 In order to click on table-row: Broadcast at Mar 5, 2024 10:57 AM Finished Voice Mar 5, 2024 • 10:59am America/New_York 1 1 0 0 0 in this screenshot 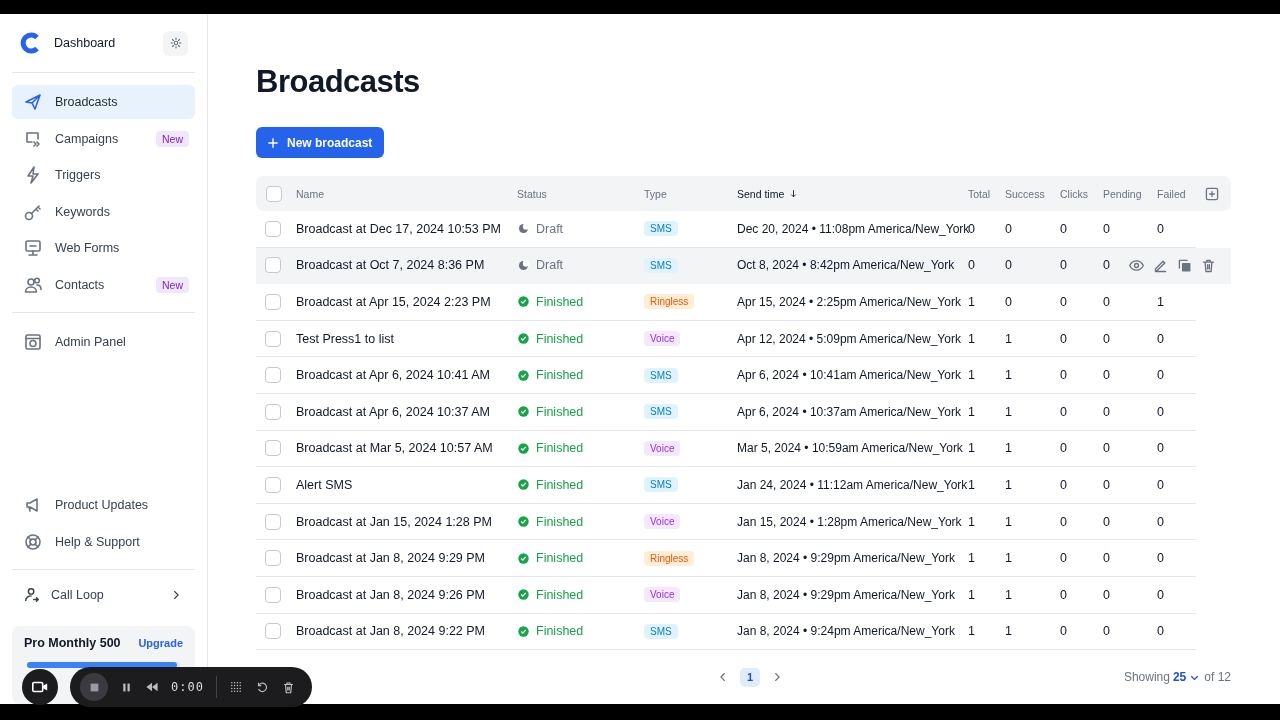, I will do `click(726, 449)`.